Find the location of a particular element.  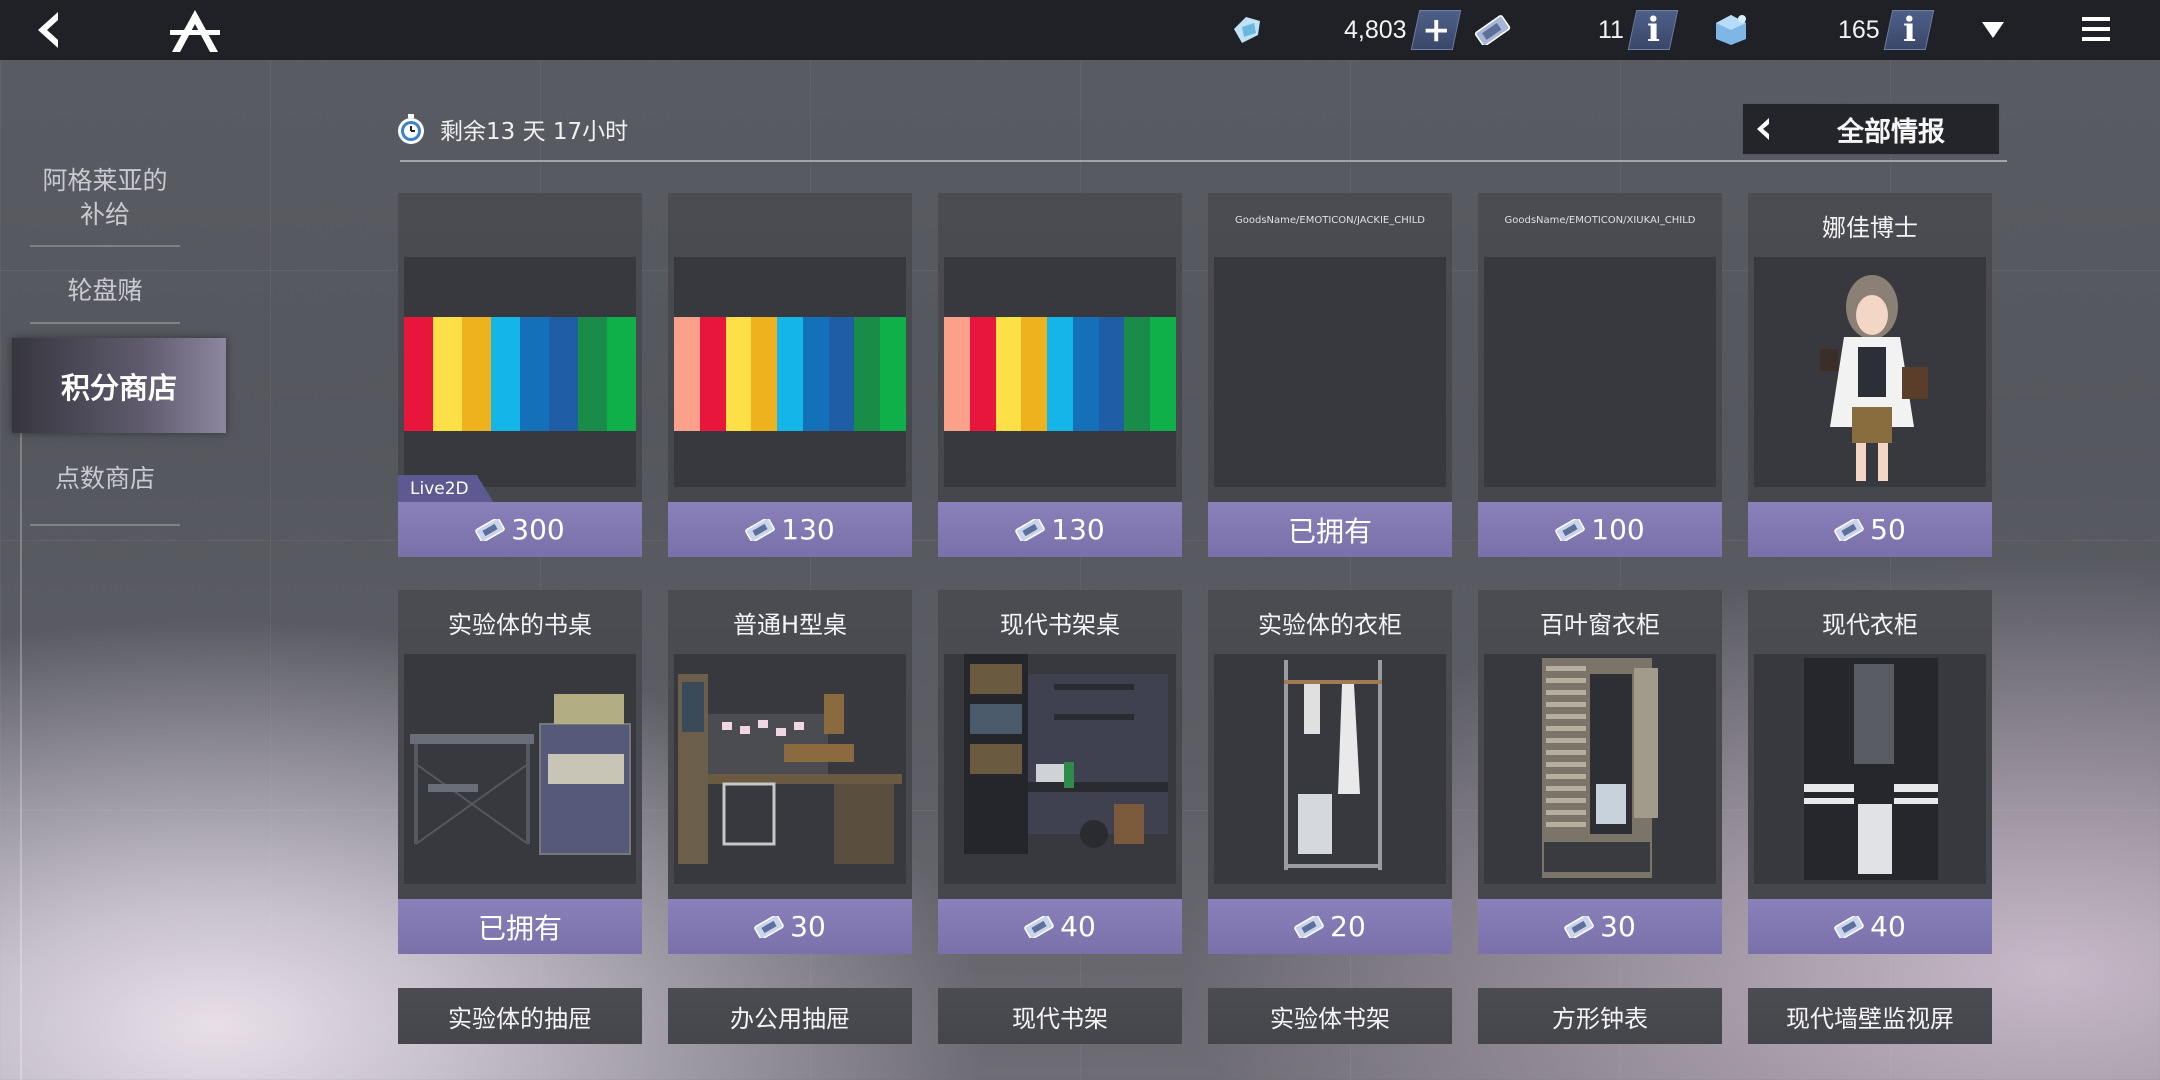

hamburger-menu-icon is located at coordinates (2096, 29).